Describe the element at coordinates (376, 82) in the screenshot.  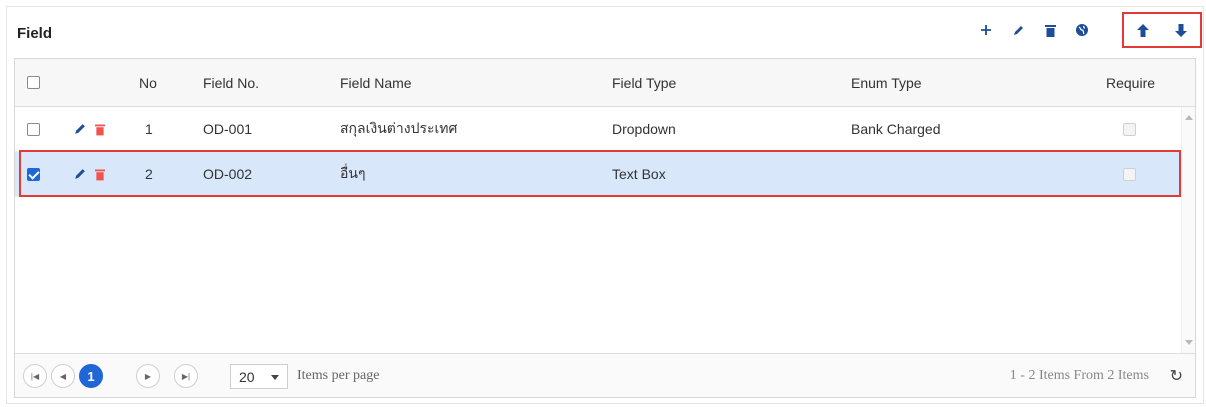
I see `col-header-field-name: Field Name` at that location.